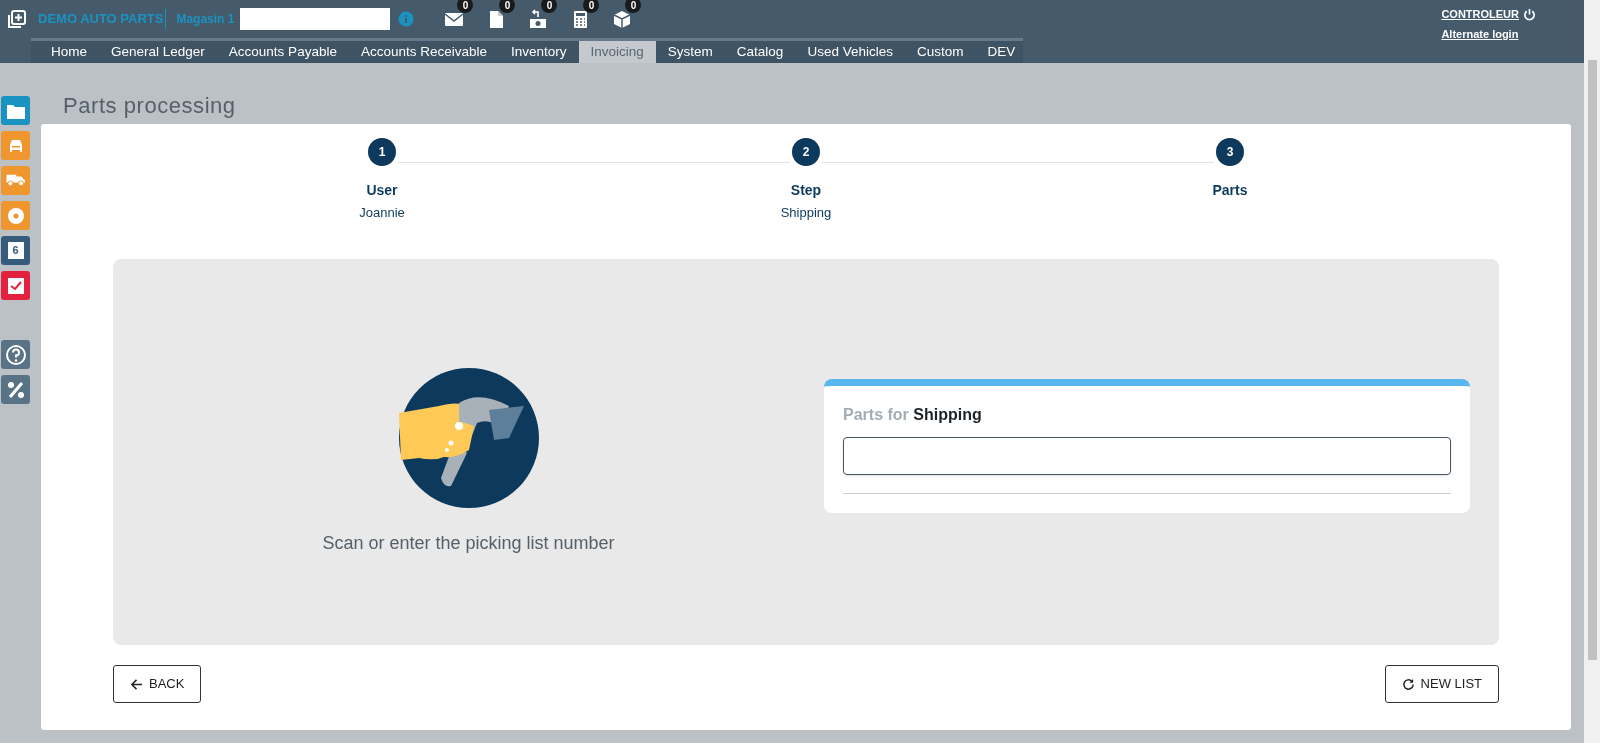  What do you see at coordinates (622, 19) in the screenshot?
I see `box-icon` at bounding box center [622, 19].